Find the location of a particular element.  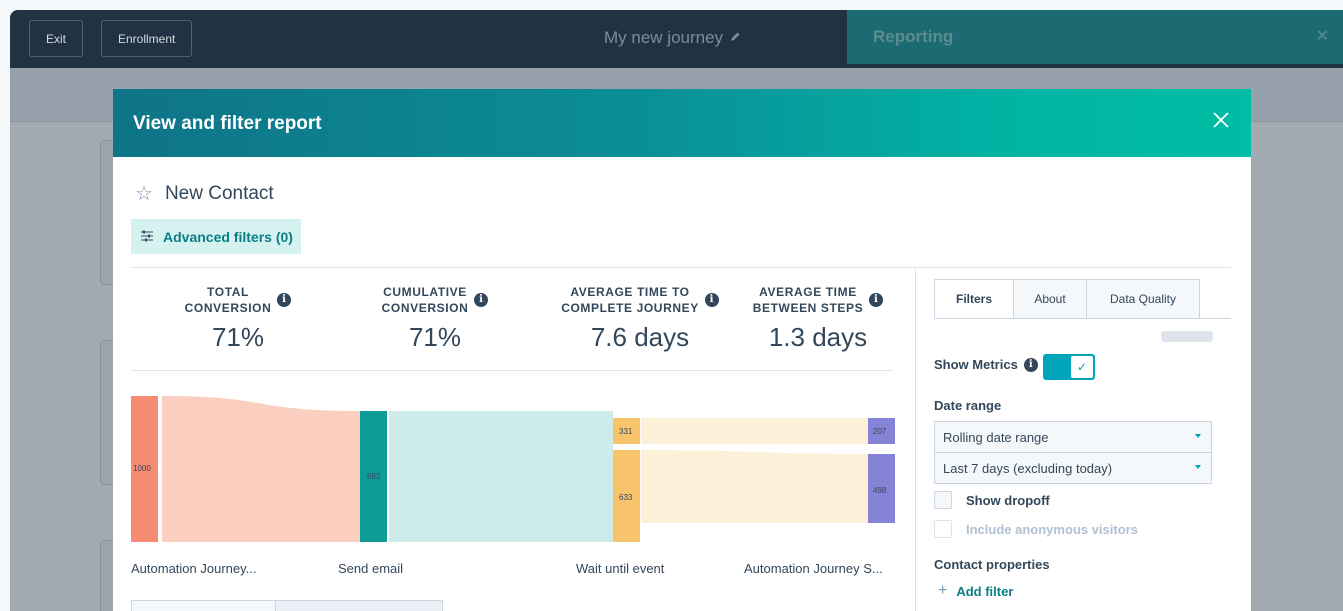

contact-properties-label: Contact properties is located at coordinates (992, 564).